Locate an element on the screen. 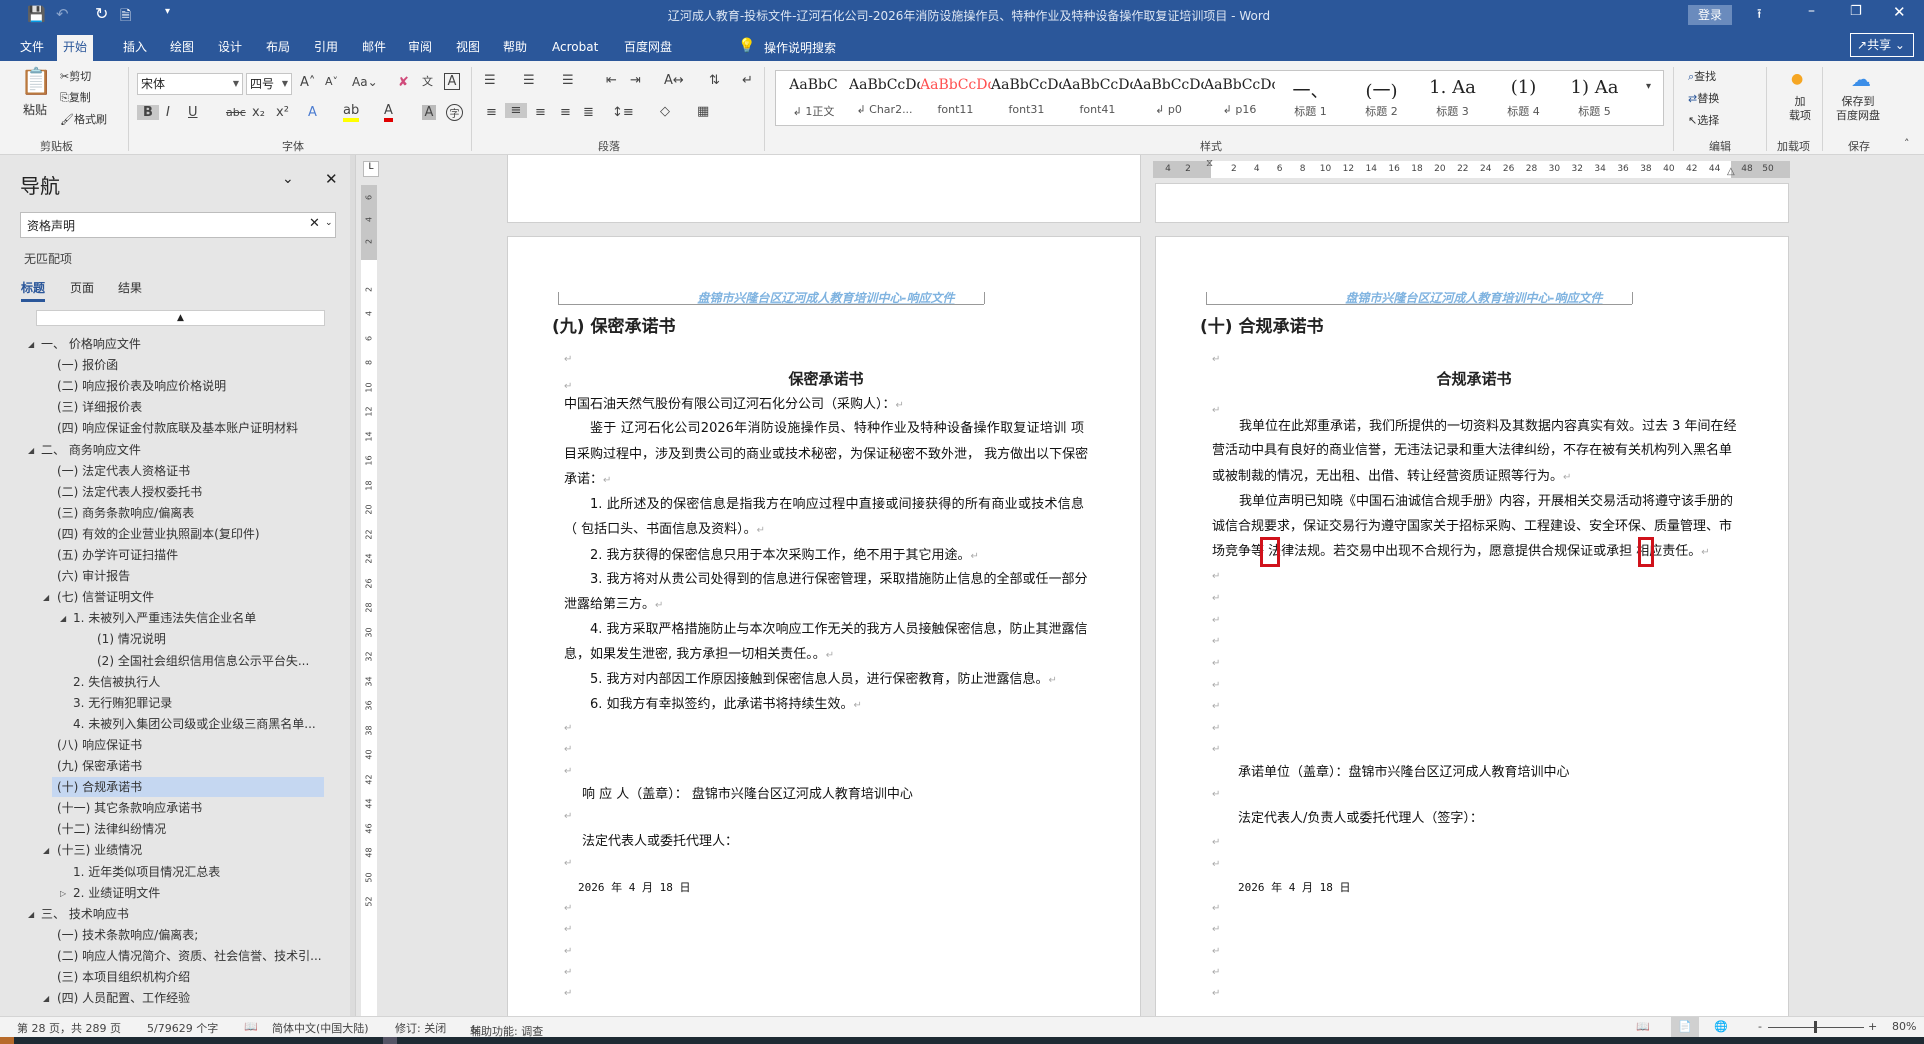  bold-button: B is located at coordinates (148, 112).